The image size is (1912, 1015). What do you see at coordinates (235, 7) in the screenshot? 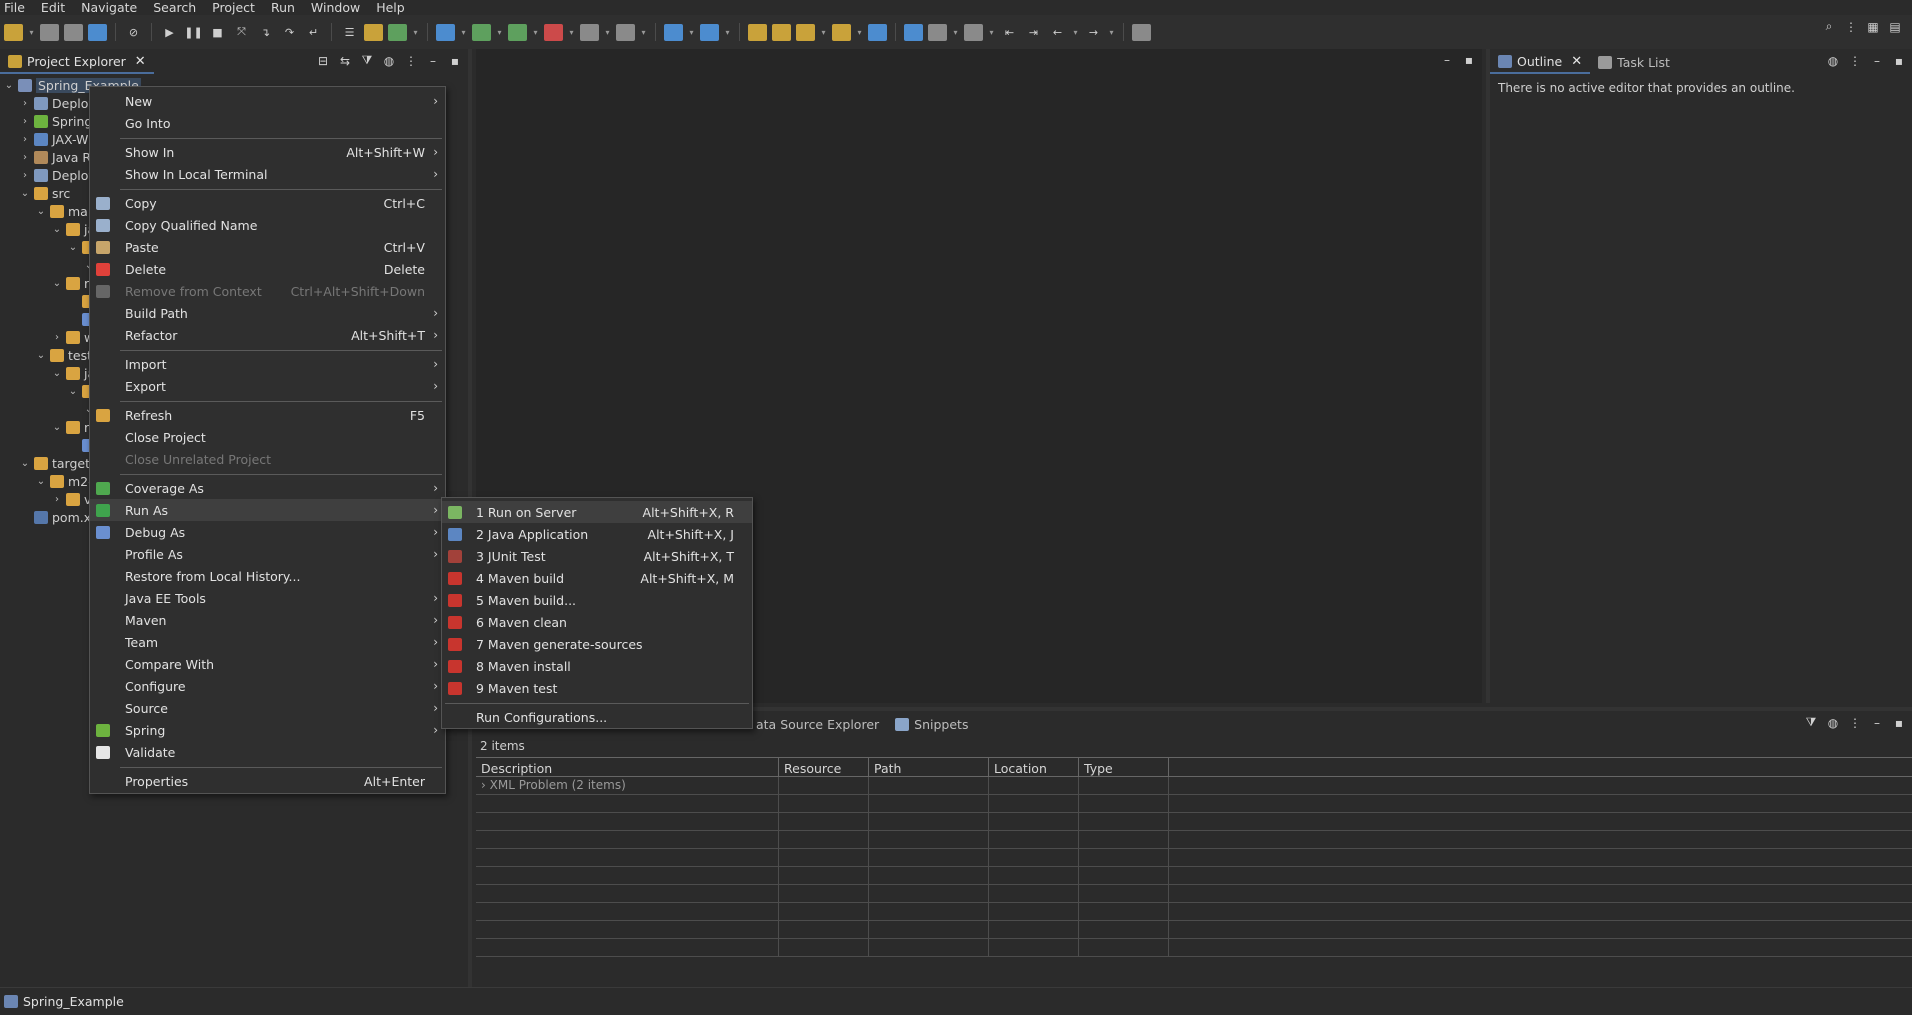
I see `menu-project: Project` at bounding box center [235, 7].